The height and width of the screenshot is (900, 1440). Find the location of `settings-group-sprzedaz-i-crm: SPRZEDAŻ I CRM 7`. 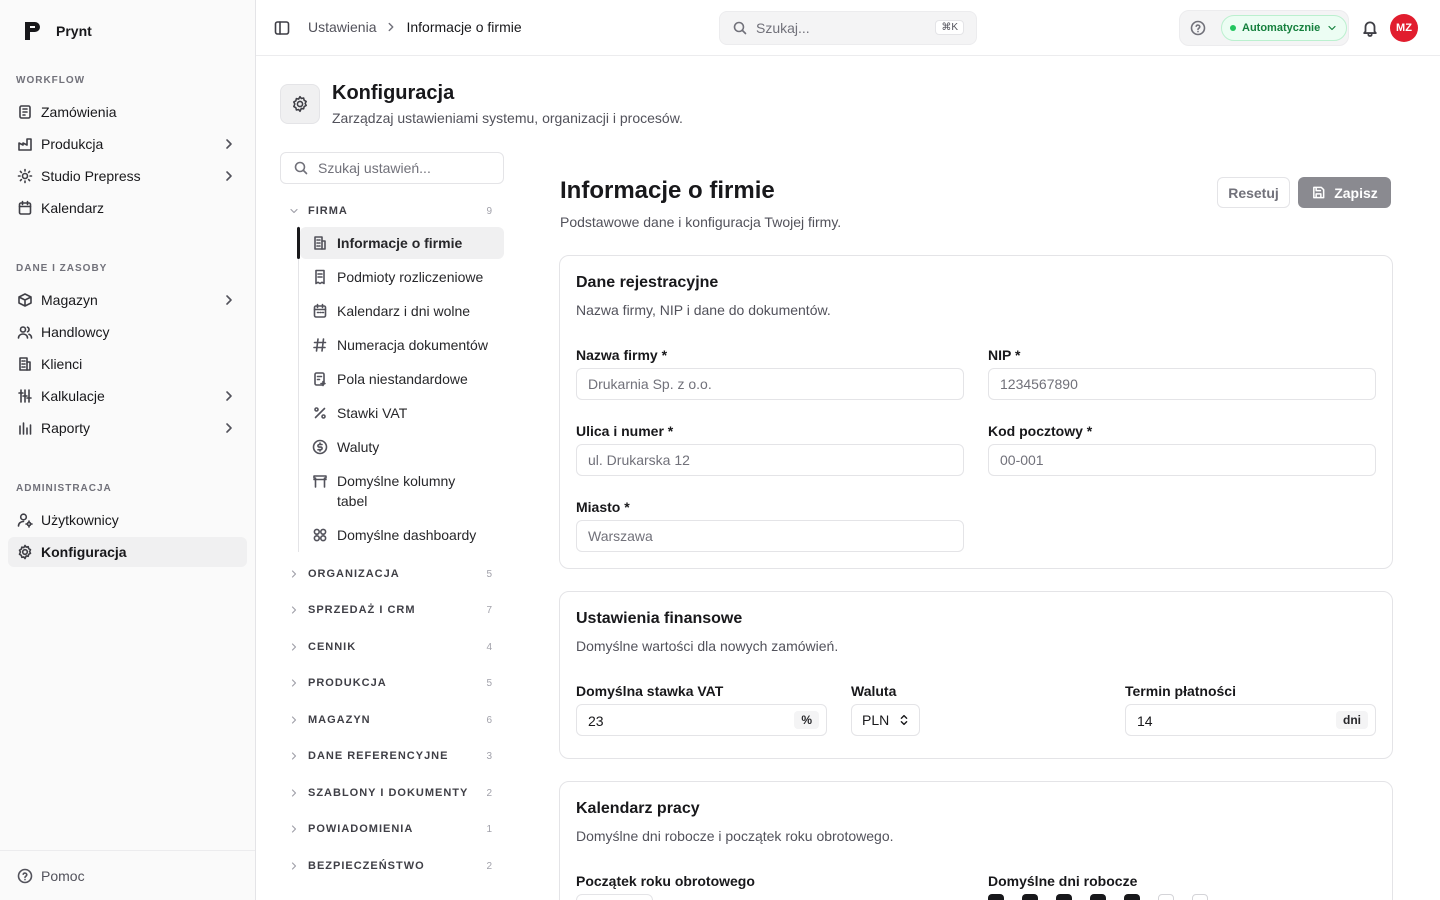

settings-group-sprzedaz-i-crm: SPRZEDAŻ I CRM 7 is located at coordinates (391, 610).